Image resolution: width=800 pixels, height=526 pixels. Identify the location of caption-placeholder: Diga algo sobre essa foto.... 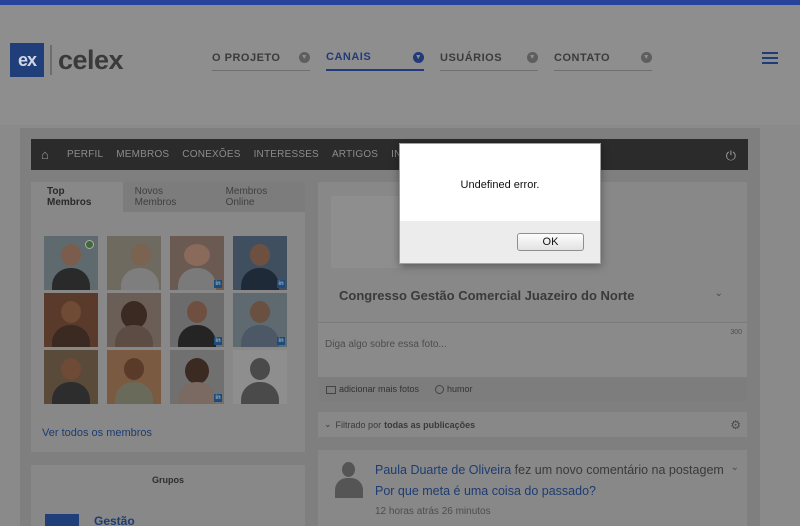
(386, 344).